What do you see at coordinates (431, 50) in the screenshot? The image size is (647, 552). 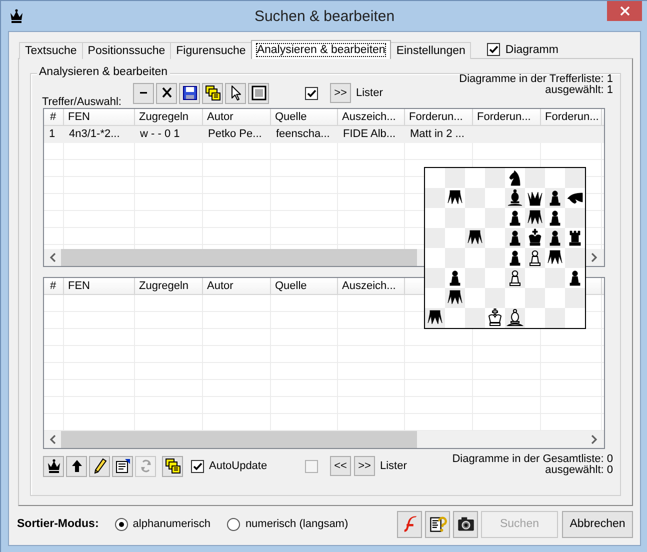 I see `tab: Einstellungen` at bounding box center [431, 50].